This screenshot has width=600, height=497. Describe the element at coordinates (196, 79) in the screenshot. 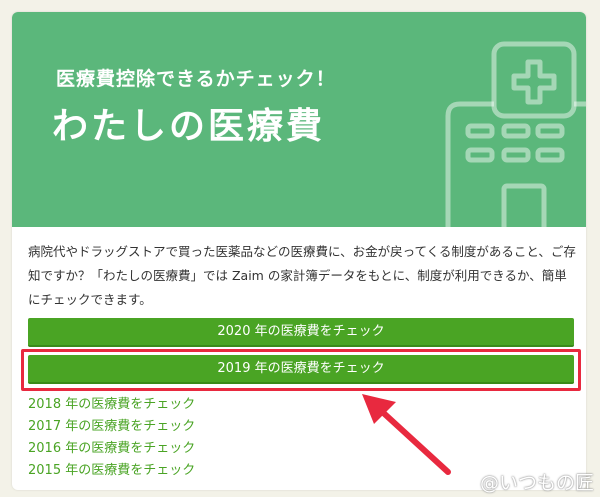

I see `hero-subtitle: 医療費控除できるかチェック！` at that location.